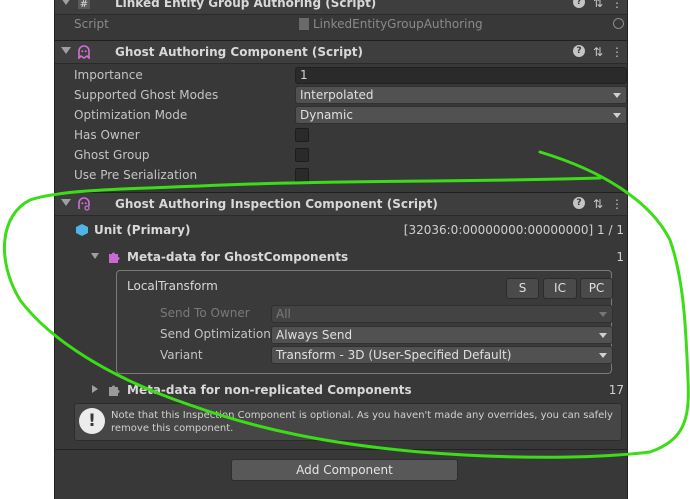  What do you see at coordinates (269, 390) in the screenshot?
I see `meta-nonreplicated-label: Meta-data for non-replicated Components` at bounding box center [269, 390].